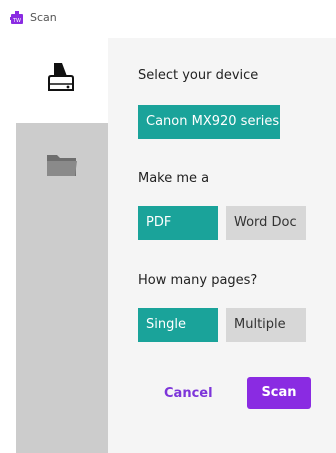  I want to click on sidebar-item-device, so click(62, 80).